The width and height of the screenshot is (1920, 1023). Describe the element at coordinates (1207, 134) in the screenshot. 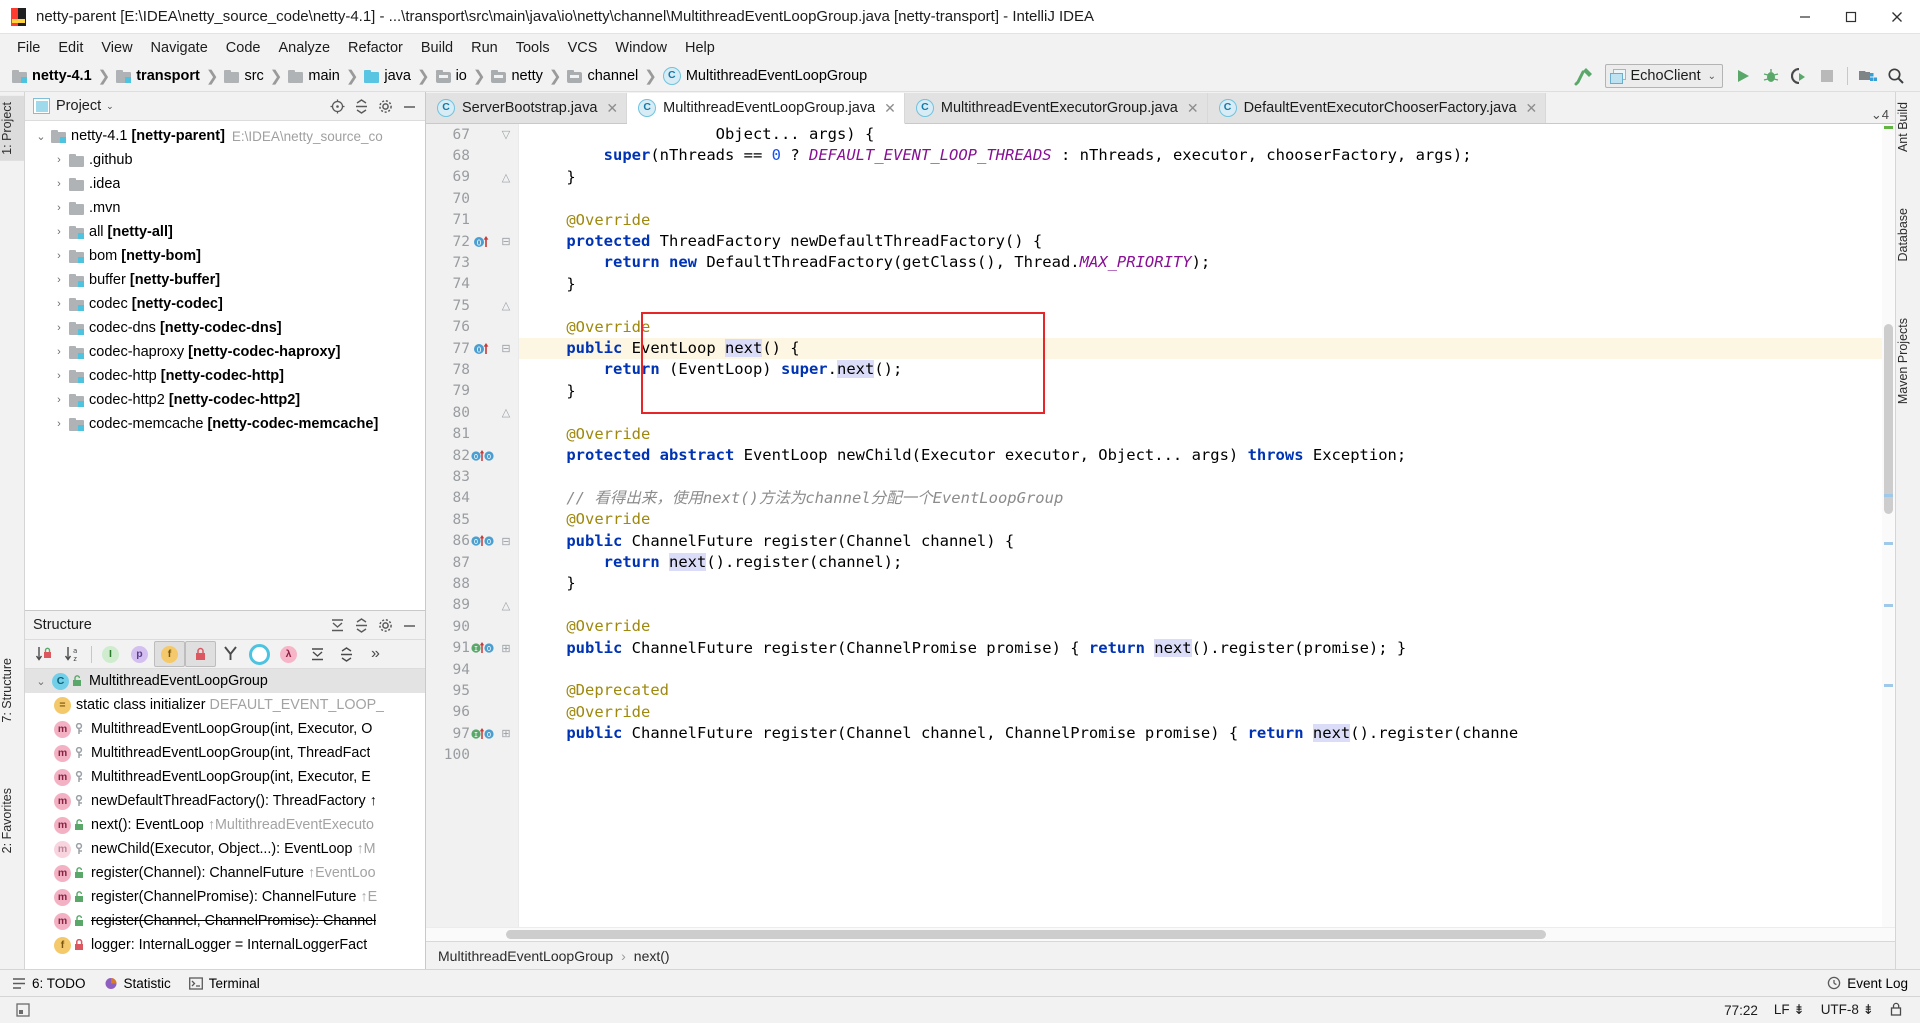

I see `code-line-67: Object... args) {` at that location.